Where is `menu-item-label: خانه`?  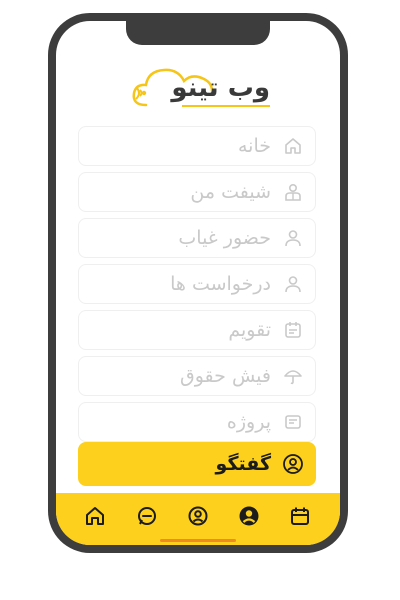 menu-item-label: خانه is located at coordinates (254, 146).